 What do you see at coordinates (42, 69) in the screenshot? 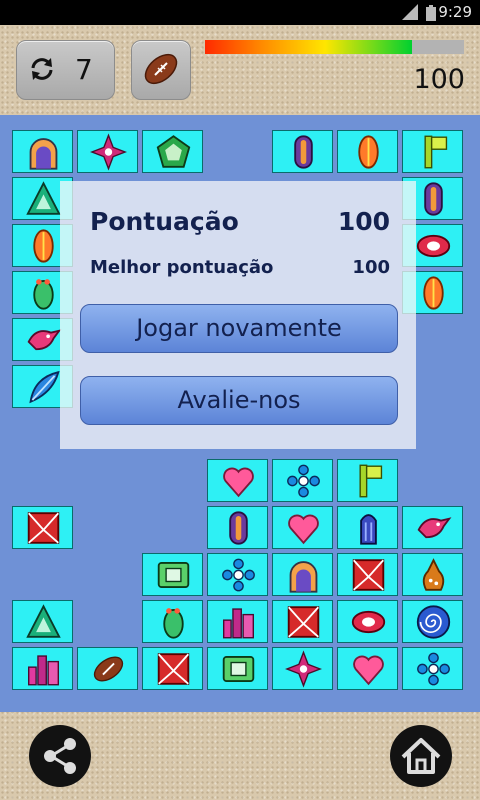
I see `shuffle-icon` at bounding box center [42, 69].